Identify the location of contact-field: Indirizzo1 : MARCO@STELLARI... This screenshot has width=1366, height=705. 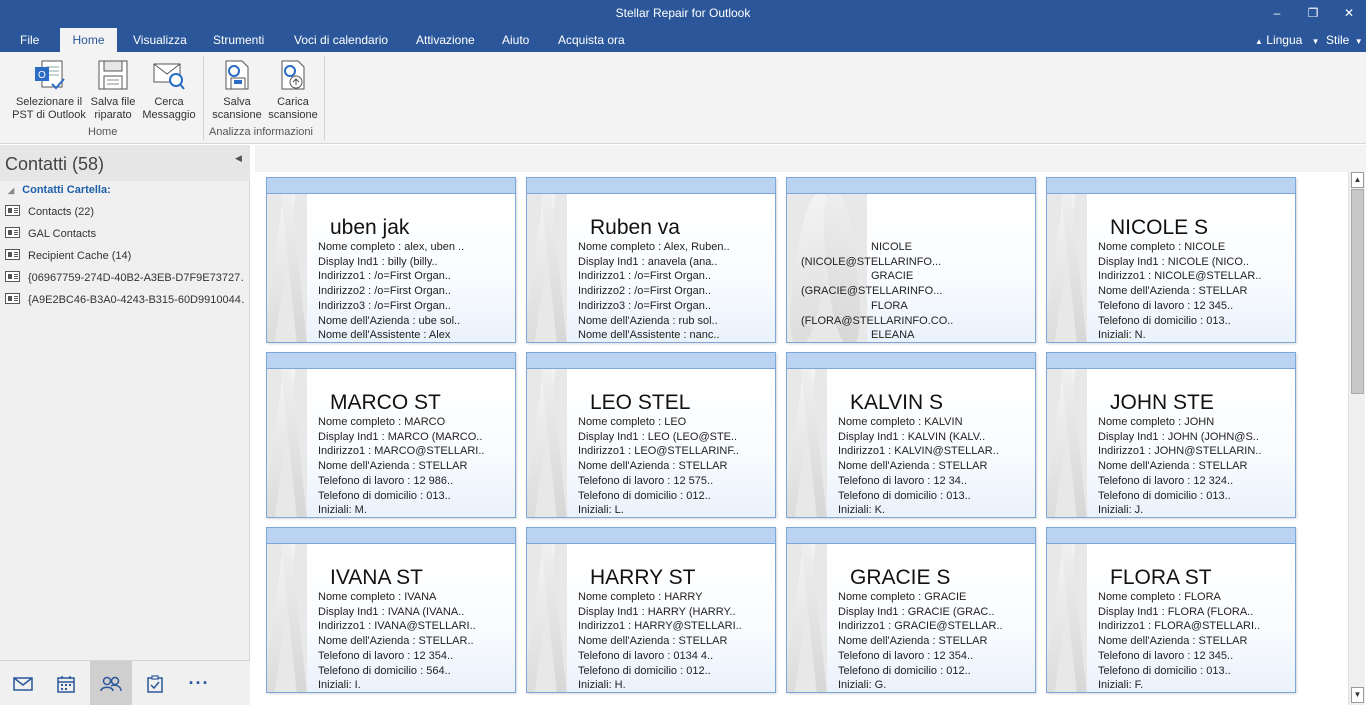
(401, 451).